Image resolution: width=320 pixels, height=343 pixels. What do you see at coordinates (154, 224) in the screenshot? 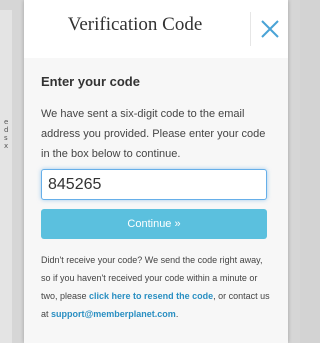
I see `continue-button: Continue »` at bounding box center [154, 224].